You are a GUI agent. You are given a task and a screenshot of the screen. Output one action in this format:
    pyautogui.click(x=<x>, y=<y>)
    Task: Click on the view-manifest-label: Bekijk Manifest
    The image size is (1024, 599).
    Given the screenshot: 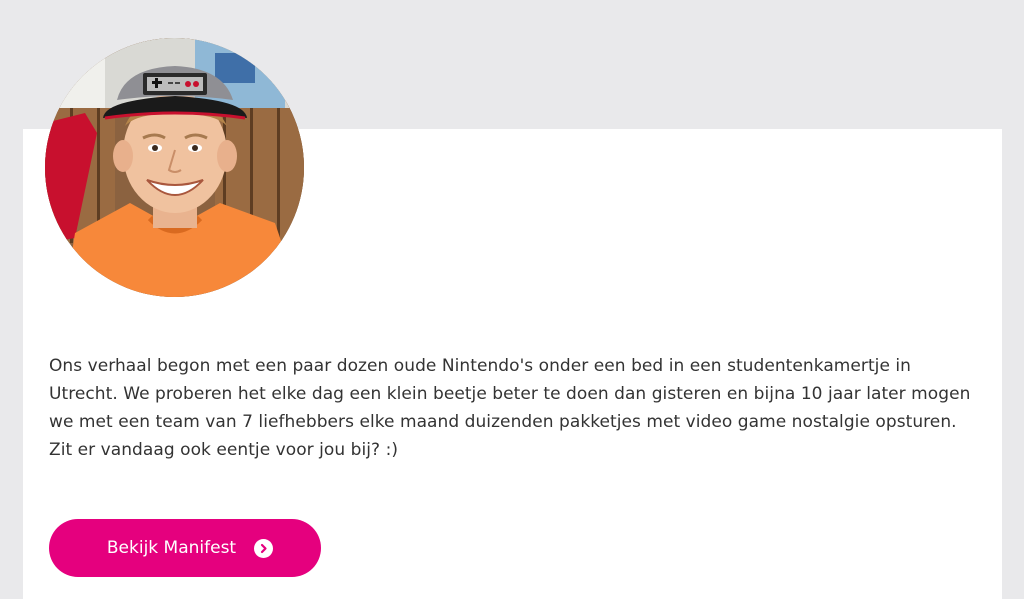 What is the action you would take?
    pyautogui.click(x=171, y=548)
    